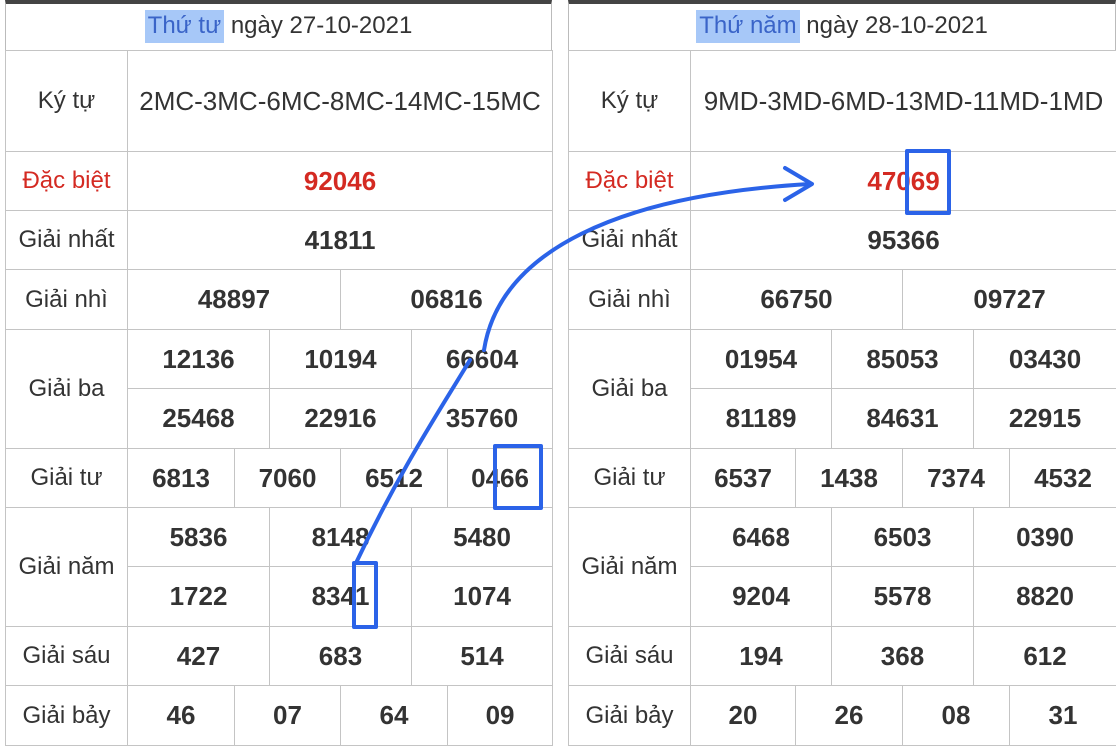 Image resolution: width=1116 pixels, height=749 pixels. Describe the element at coordinates (500, 715) in the screenshot. I see `seventh-prize-value: 09` at that location.